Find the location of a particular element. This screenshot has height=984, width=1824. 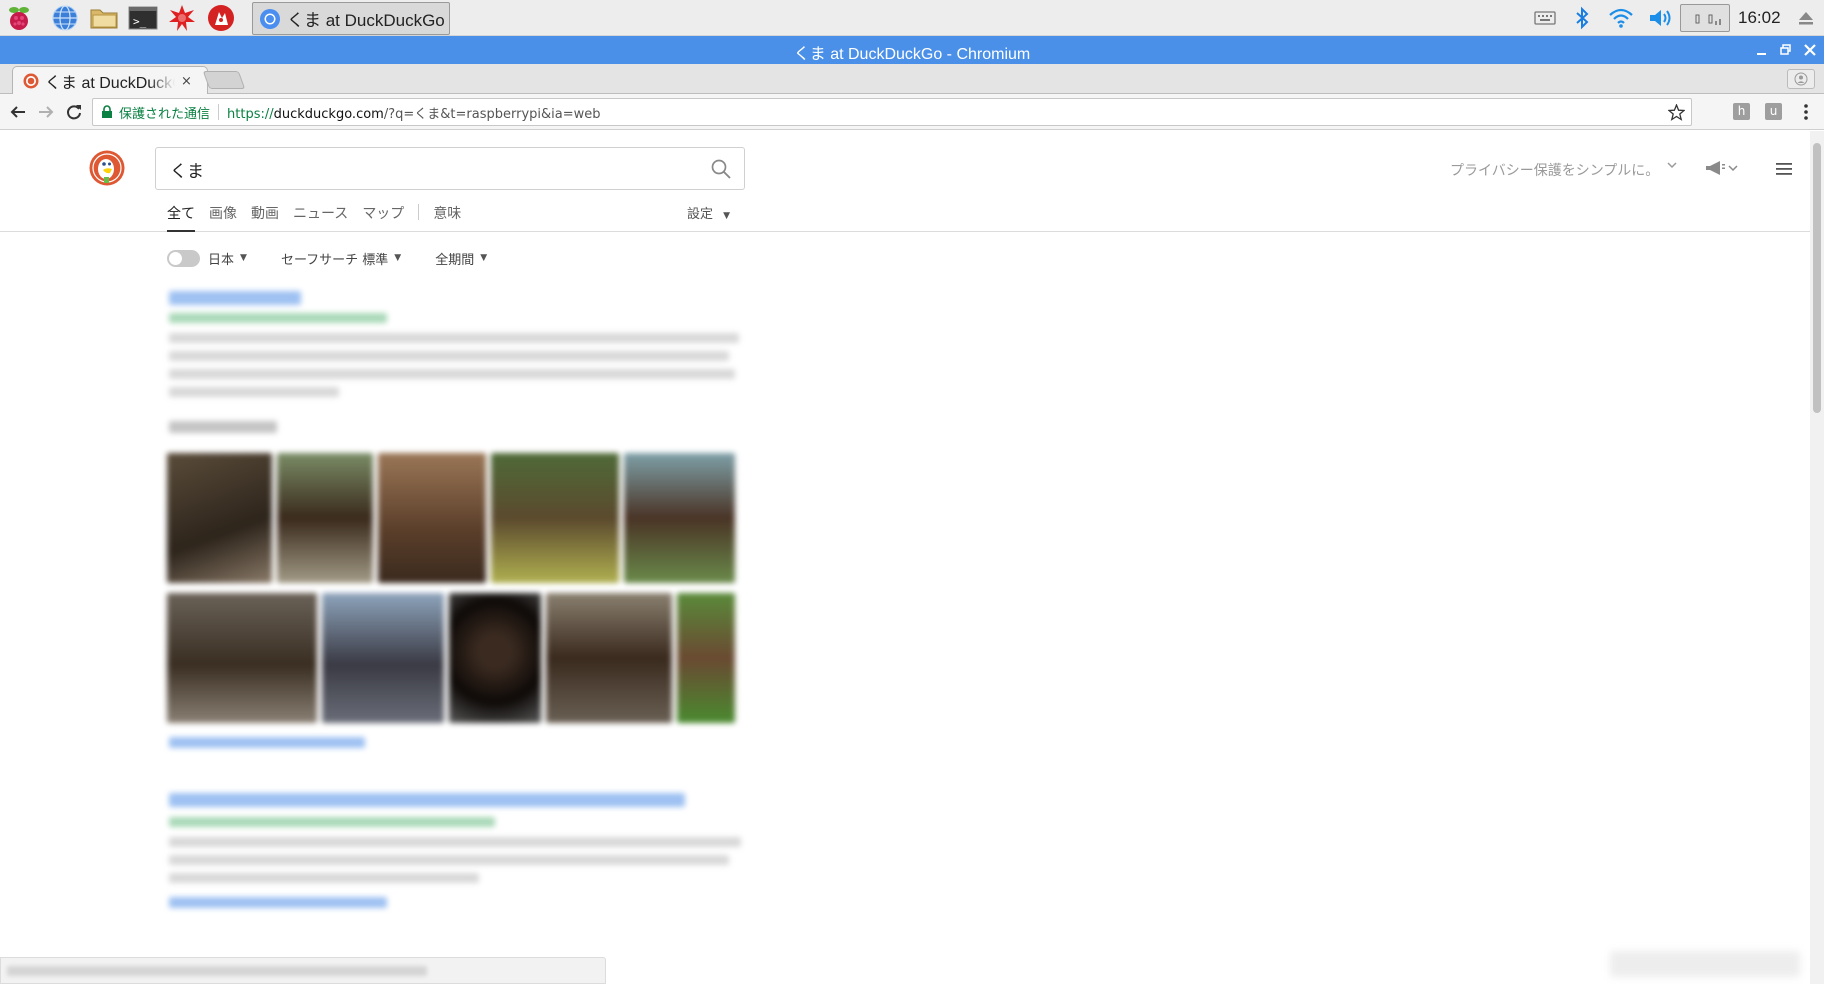

tab-close-button: × is located at coordinates (186, 81).